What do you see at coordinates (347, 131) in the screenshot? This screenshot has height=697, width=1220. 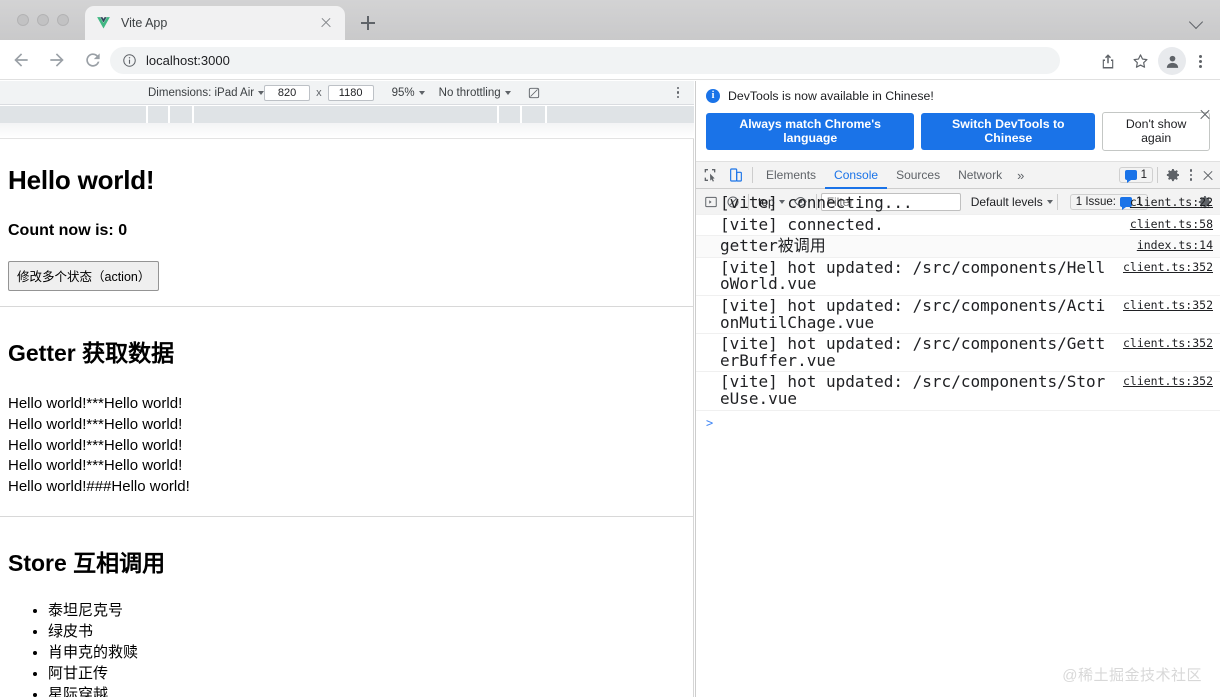 I see `device-viewport-shadow` at bounding box center [347, 131].